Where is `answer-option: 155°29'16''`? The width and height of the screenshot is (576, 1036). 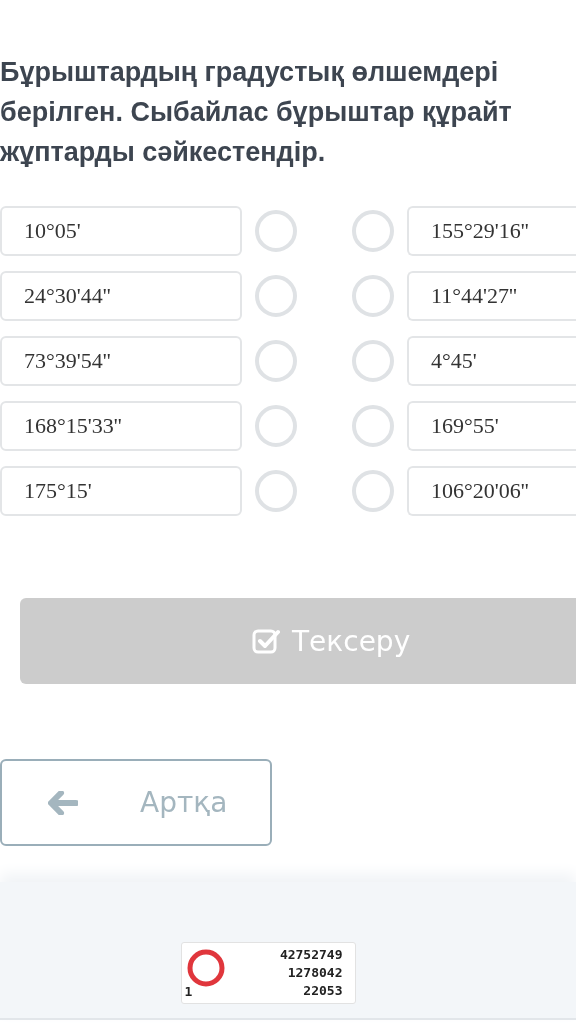
answer-option: 155°29'16'' is located at coordinates (491, 231).